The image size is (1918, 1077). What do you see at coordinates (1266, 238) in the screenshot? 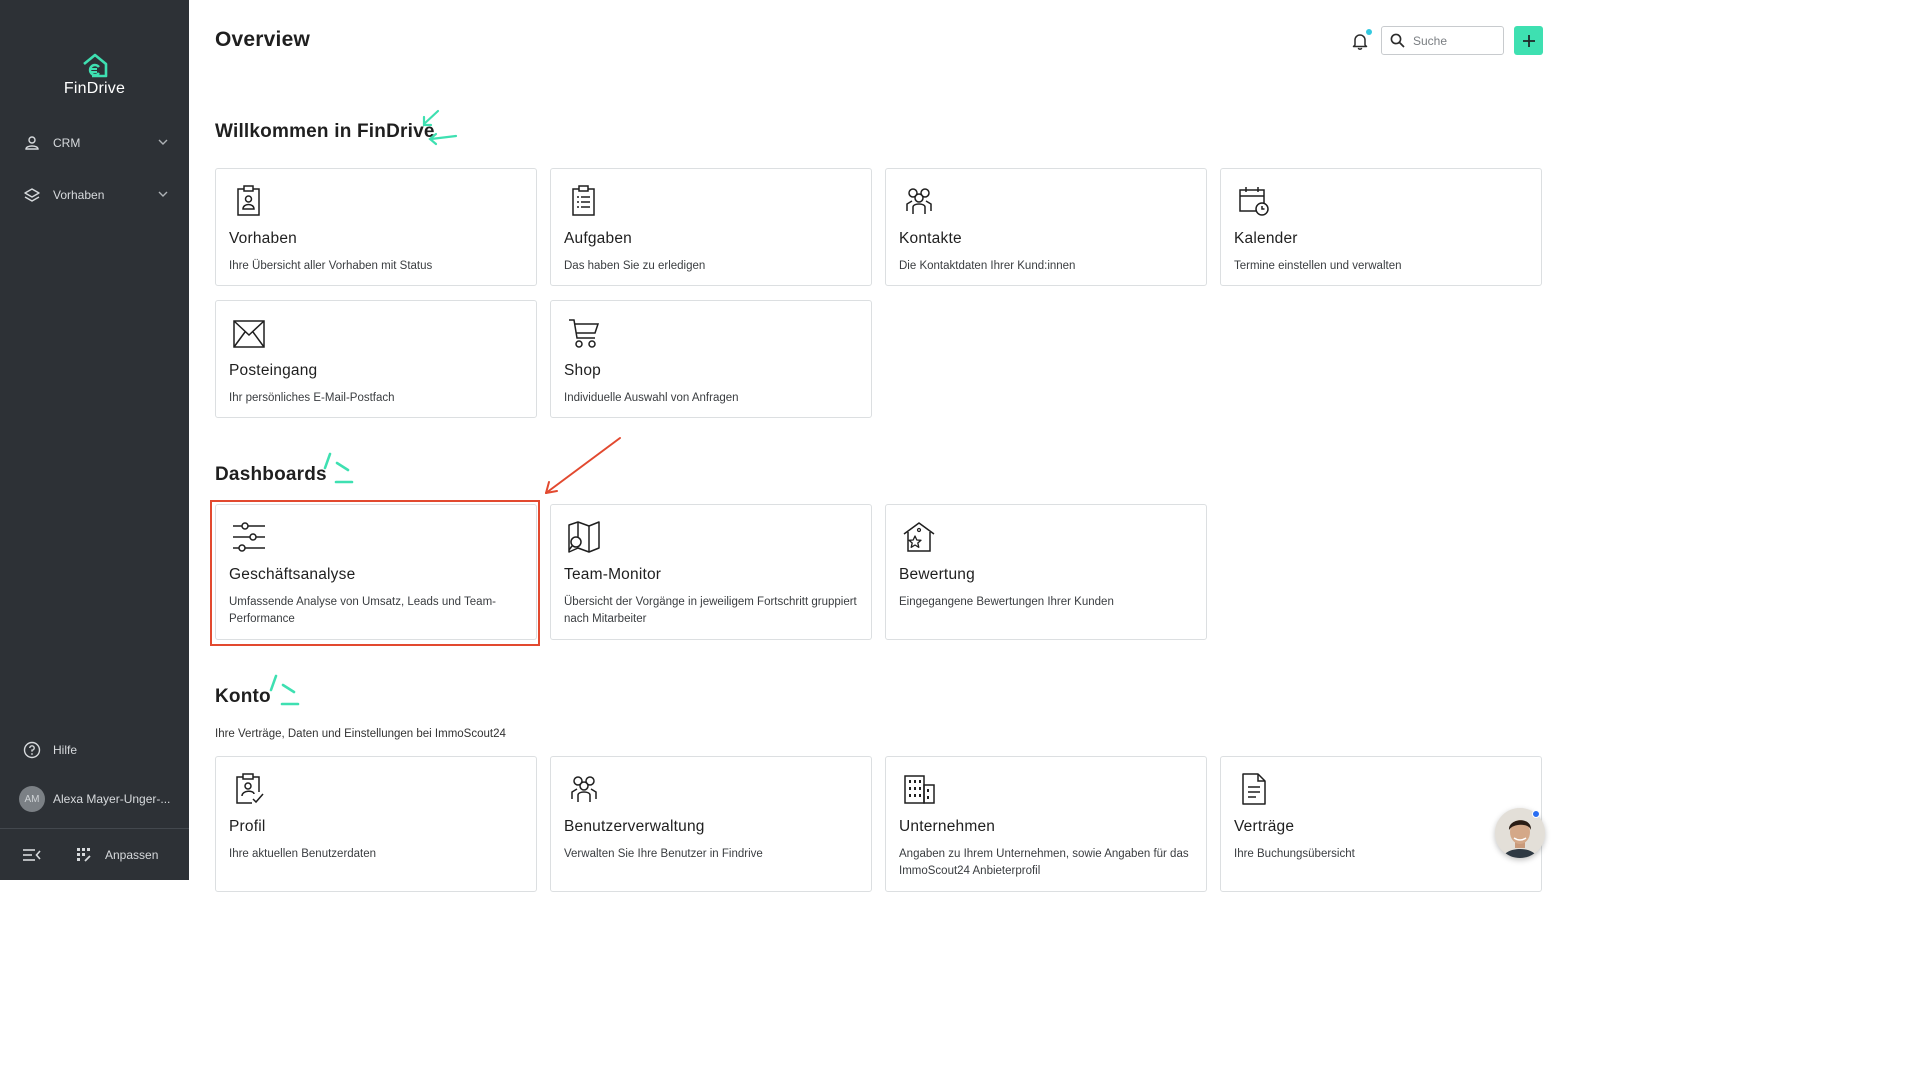
I see `card-title: Kalender` at bounding box center [1266, 238].